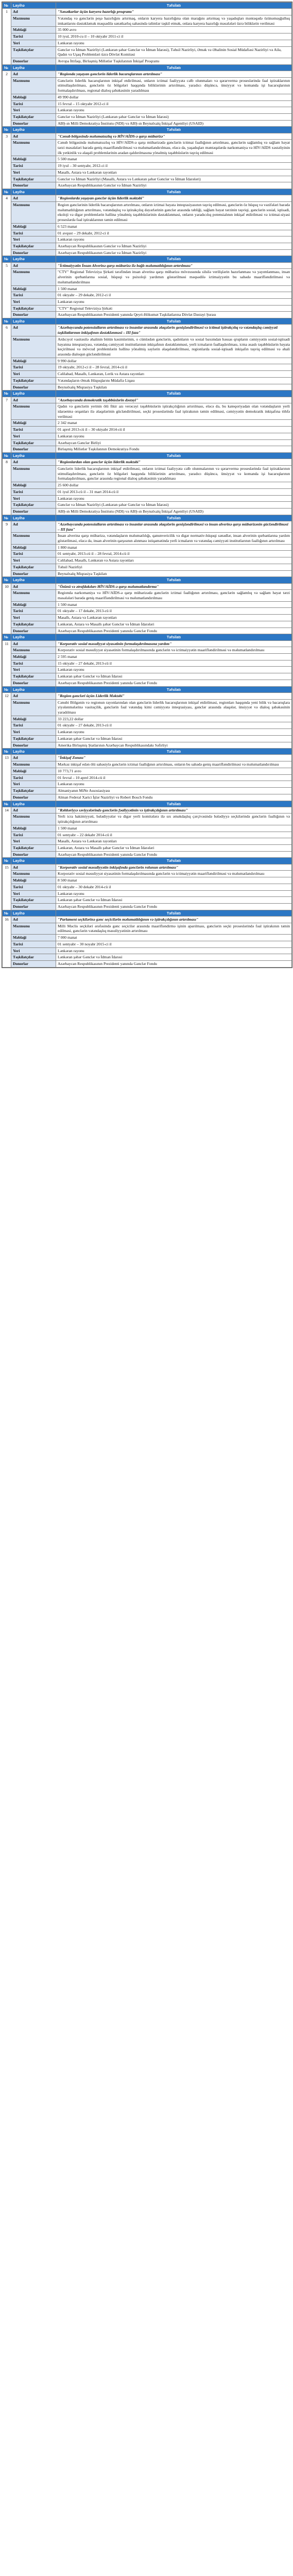  Describe the element at coordinates (174, 97) in the screenshot. I see `project-amount: 49 990 dollar` at that location.